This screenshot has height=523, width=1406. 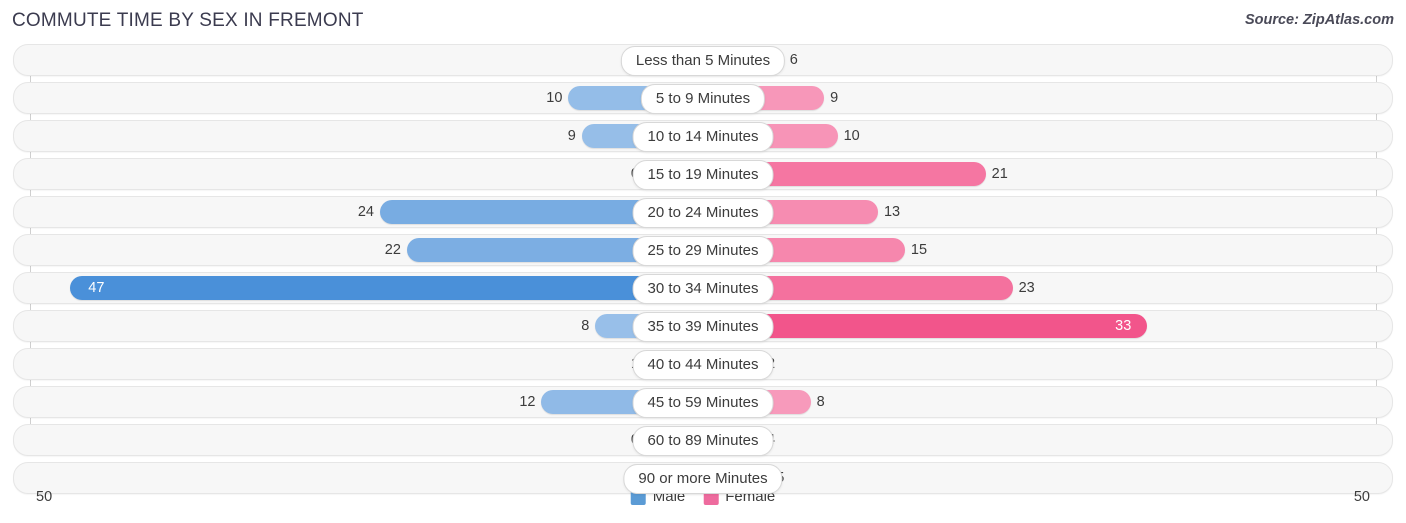 I want to click on table-row: 0460 to 89 Minutes, so click(x=703, y=440).